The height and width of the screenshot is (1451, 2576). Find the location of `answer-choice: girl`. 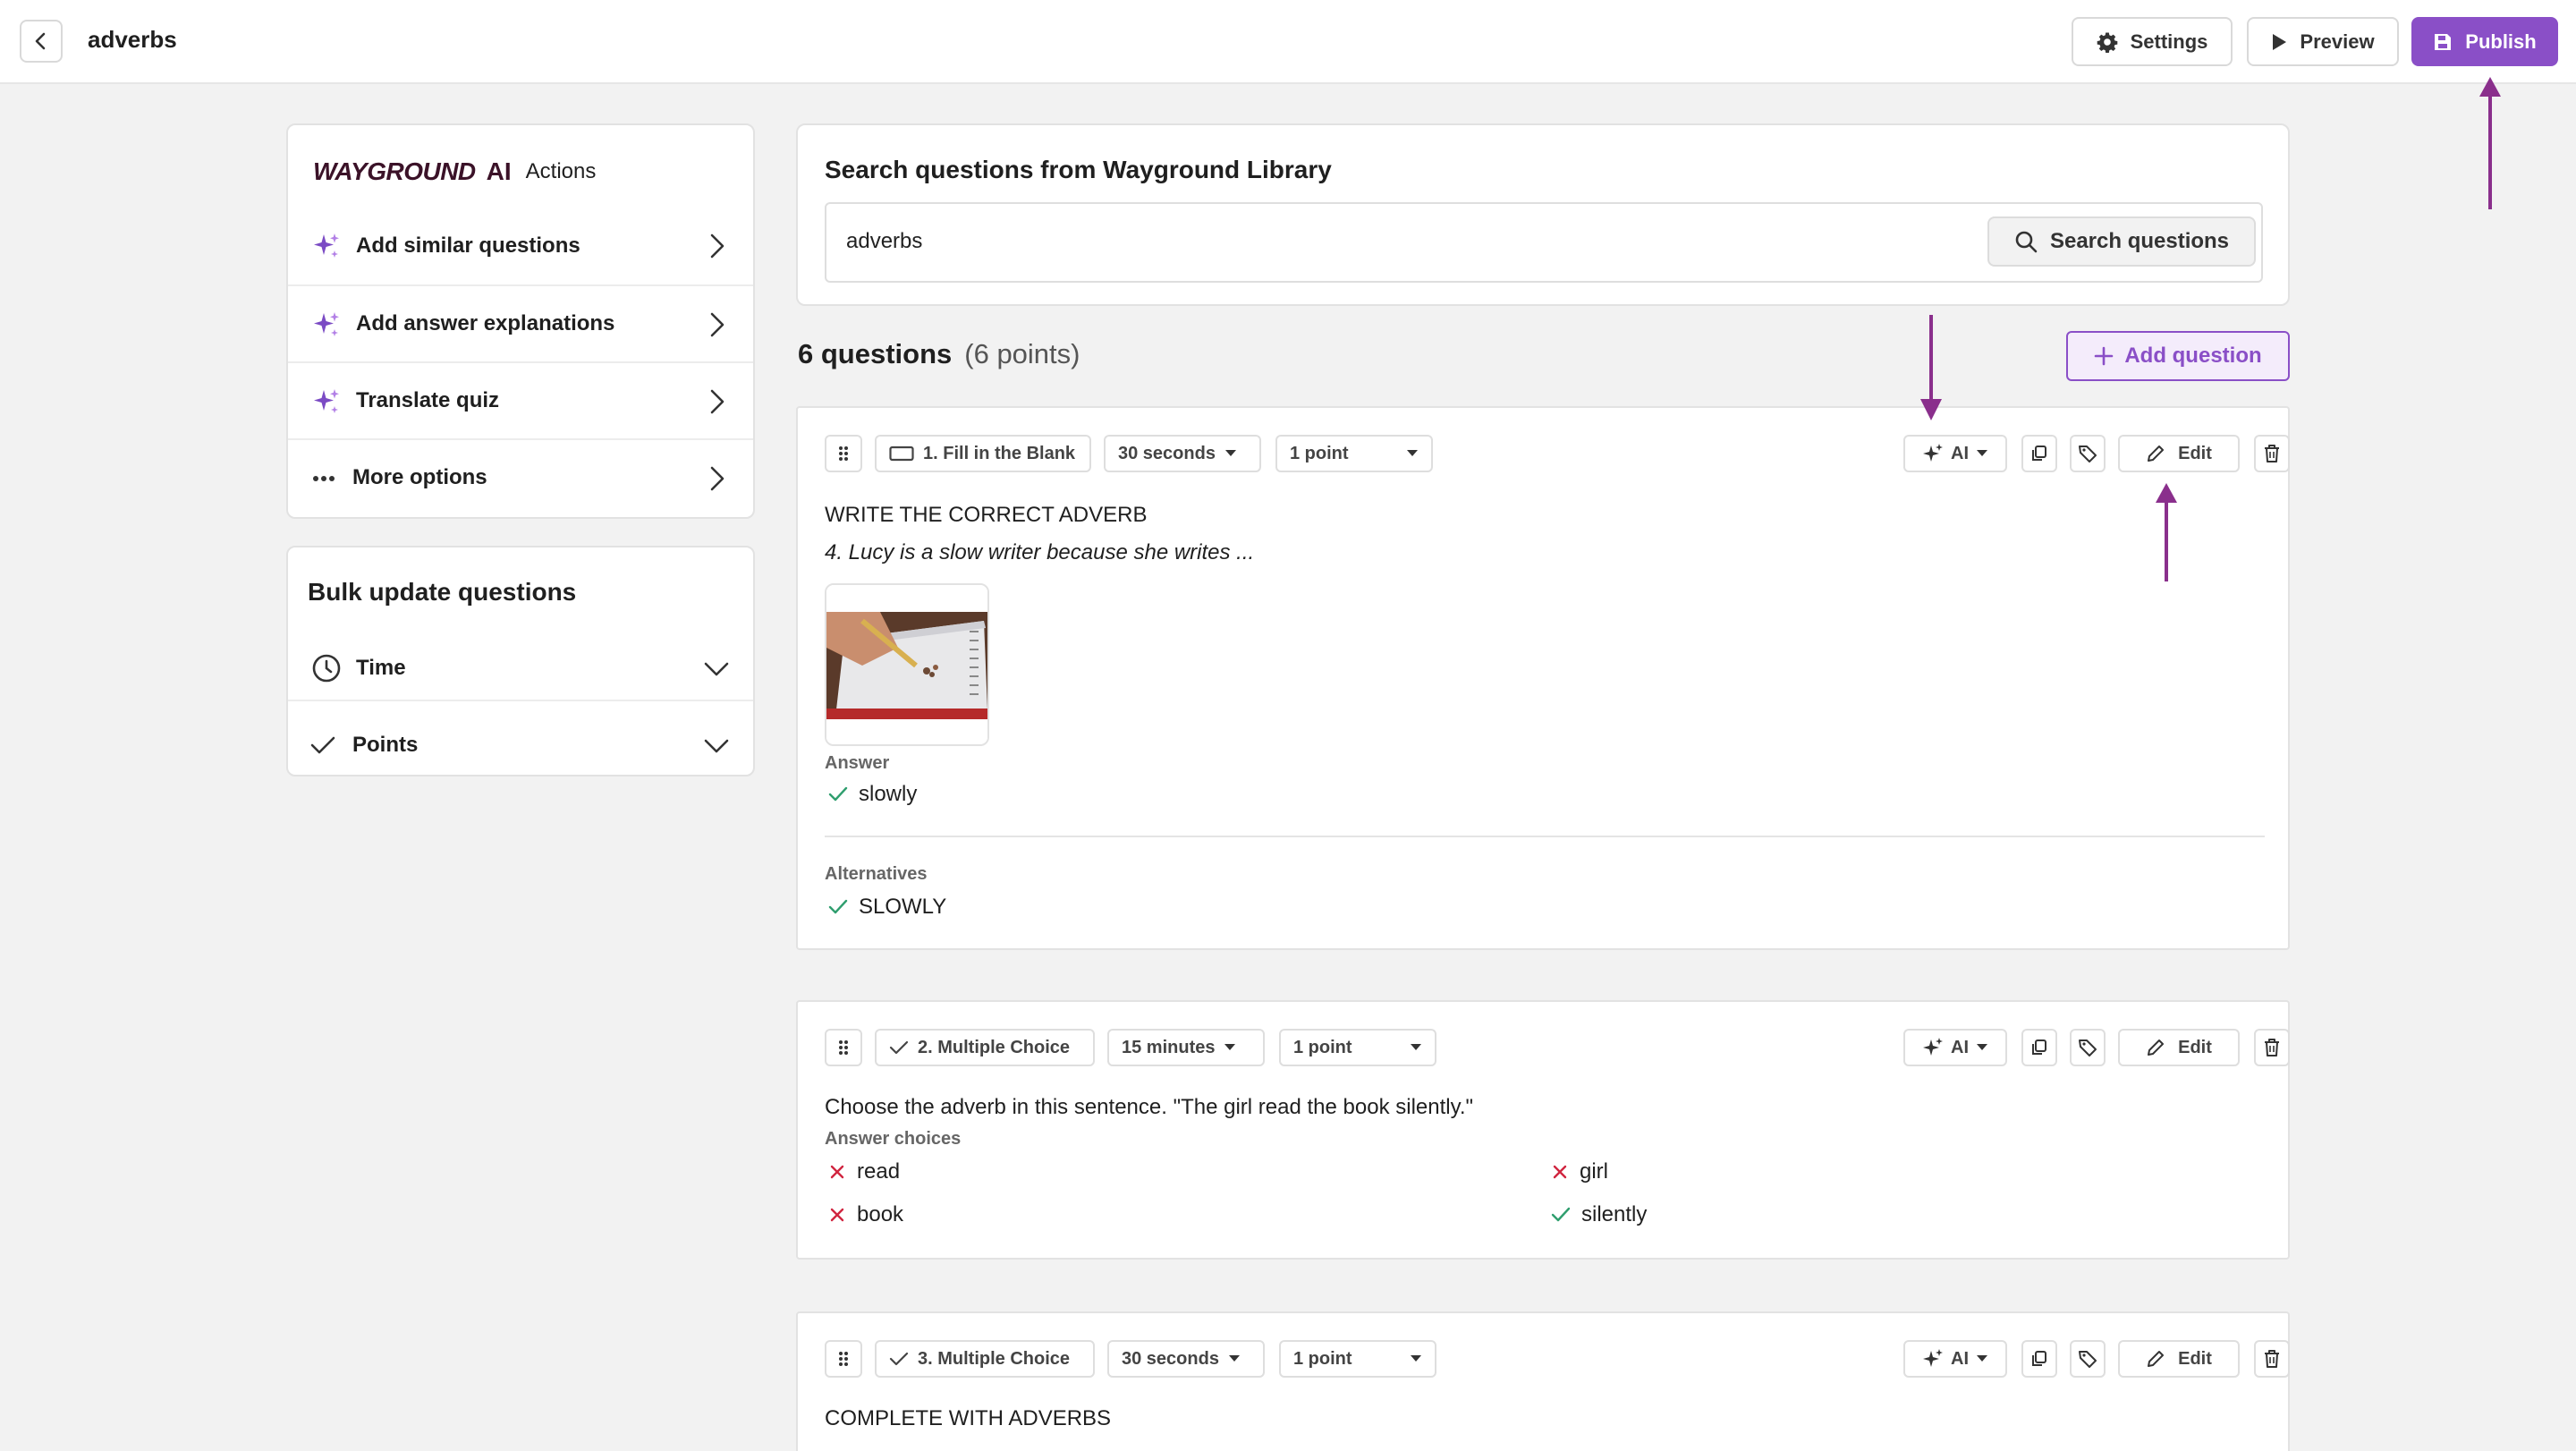

answer-choice: girl is located at coordinates (1579, 1171).